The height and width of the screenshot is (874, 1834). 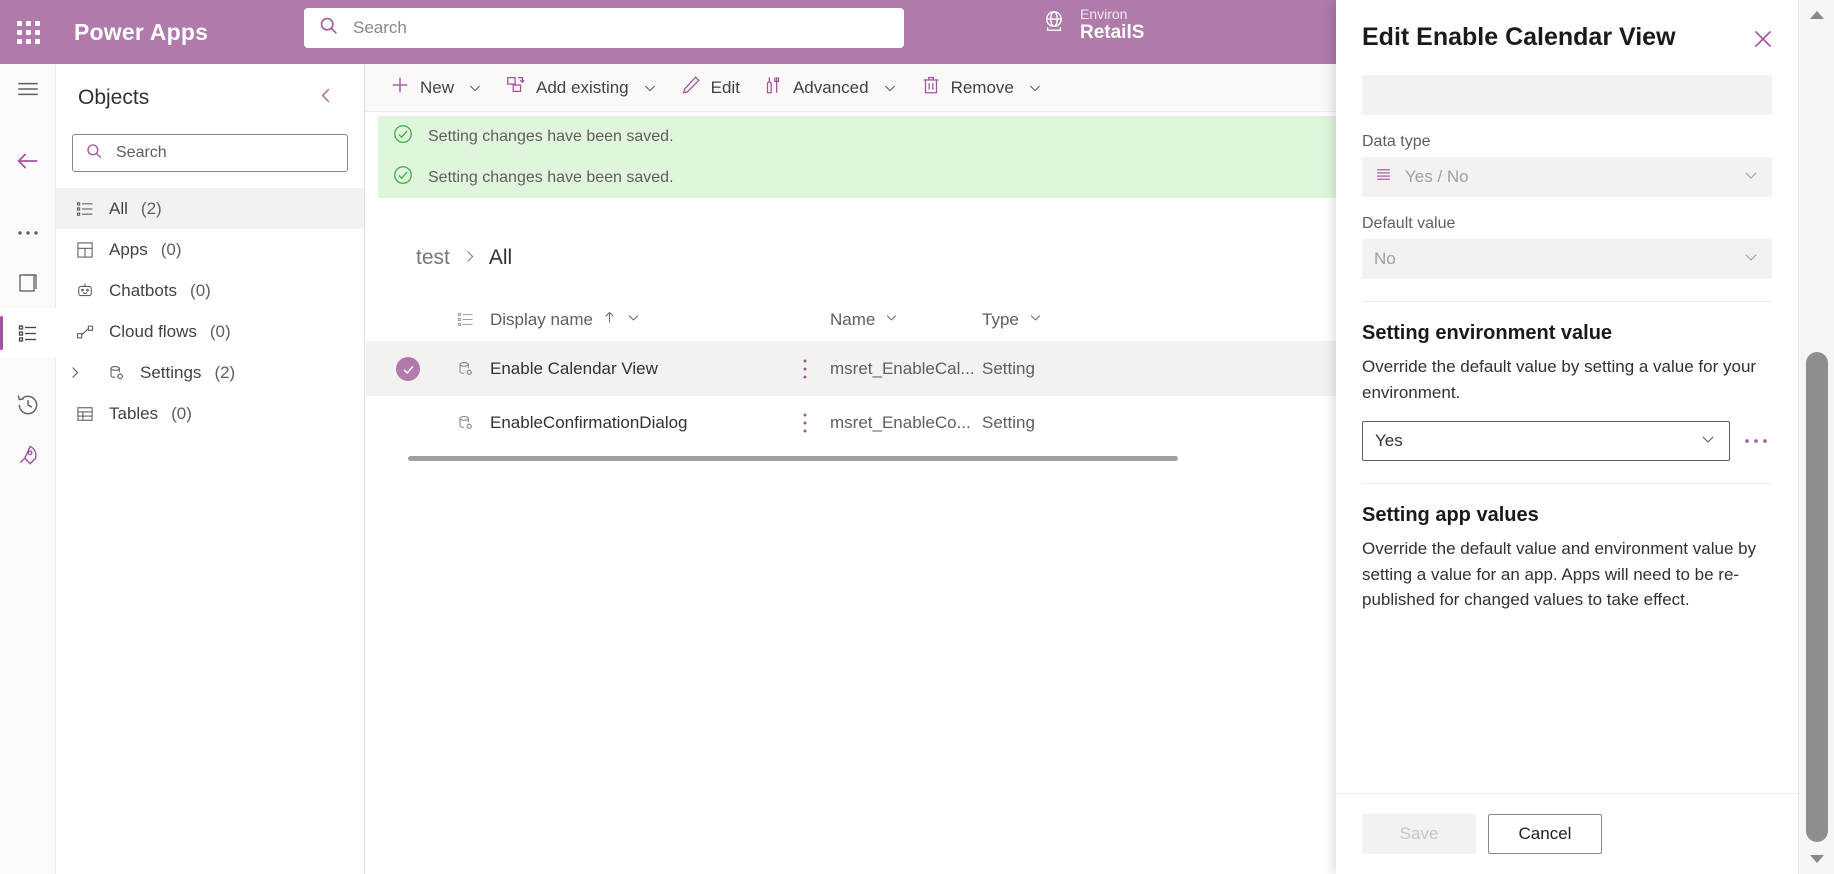 I want to click on cancel-button: Cancel, so click(x=1545, y=834).